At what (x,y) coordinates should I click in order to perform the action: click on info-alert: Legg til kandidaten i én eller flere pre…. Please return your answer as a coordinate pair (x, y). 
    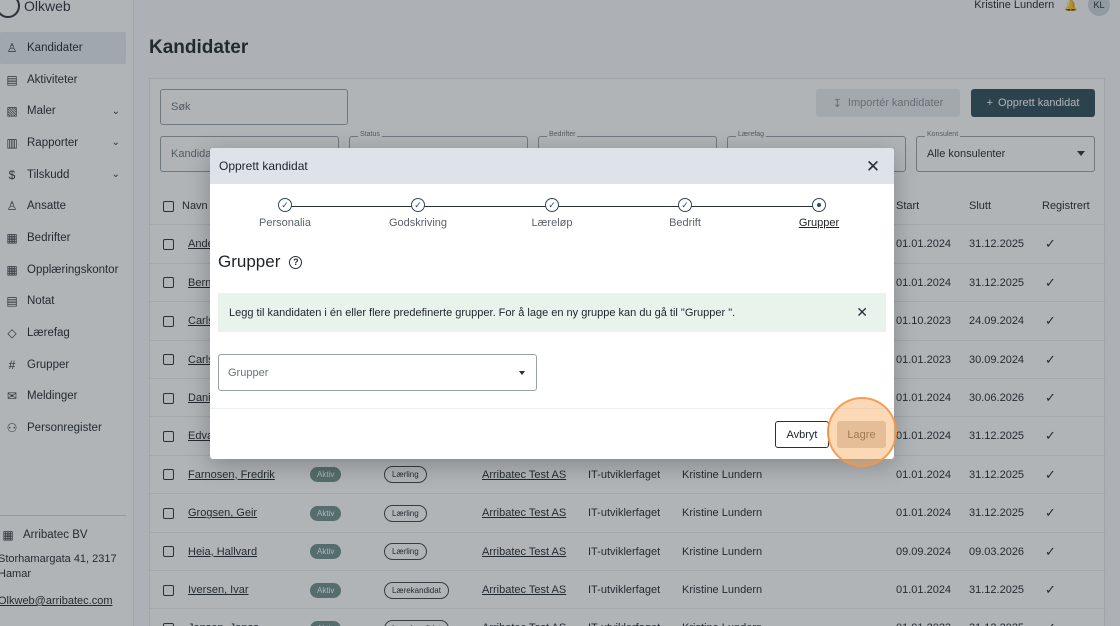
    Looking at the image, I should click on (552, 312).